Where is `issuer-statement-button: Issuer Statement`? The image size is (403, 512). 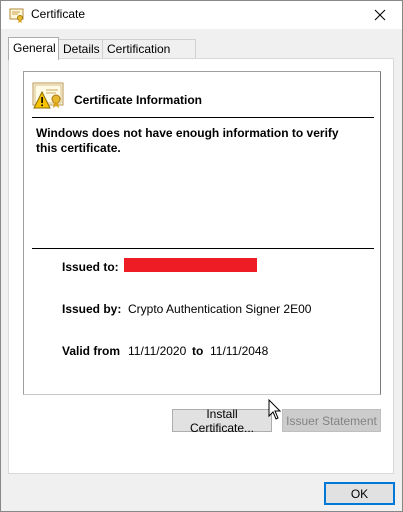 issuer-statement-button: Issuer Statement is located at coordinates (331, 420).